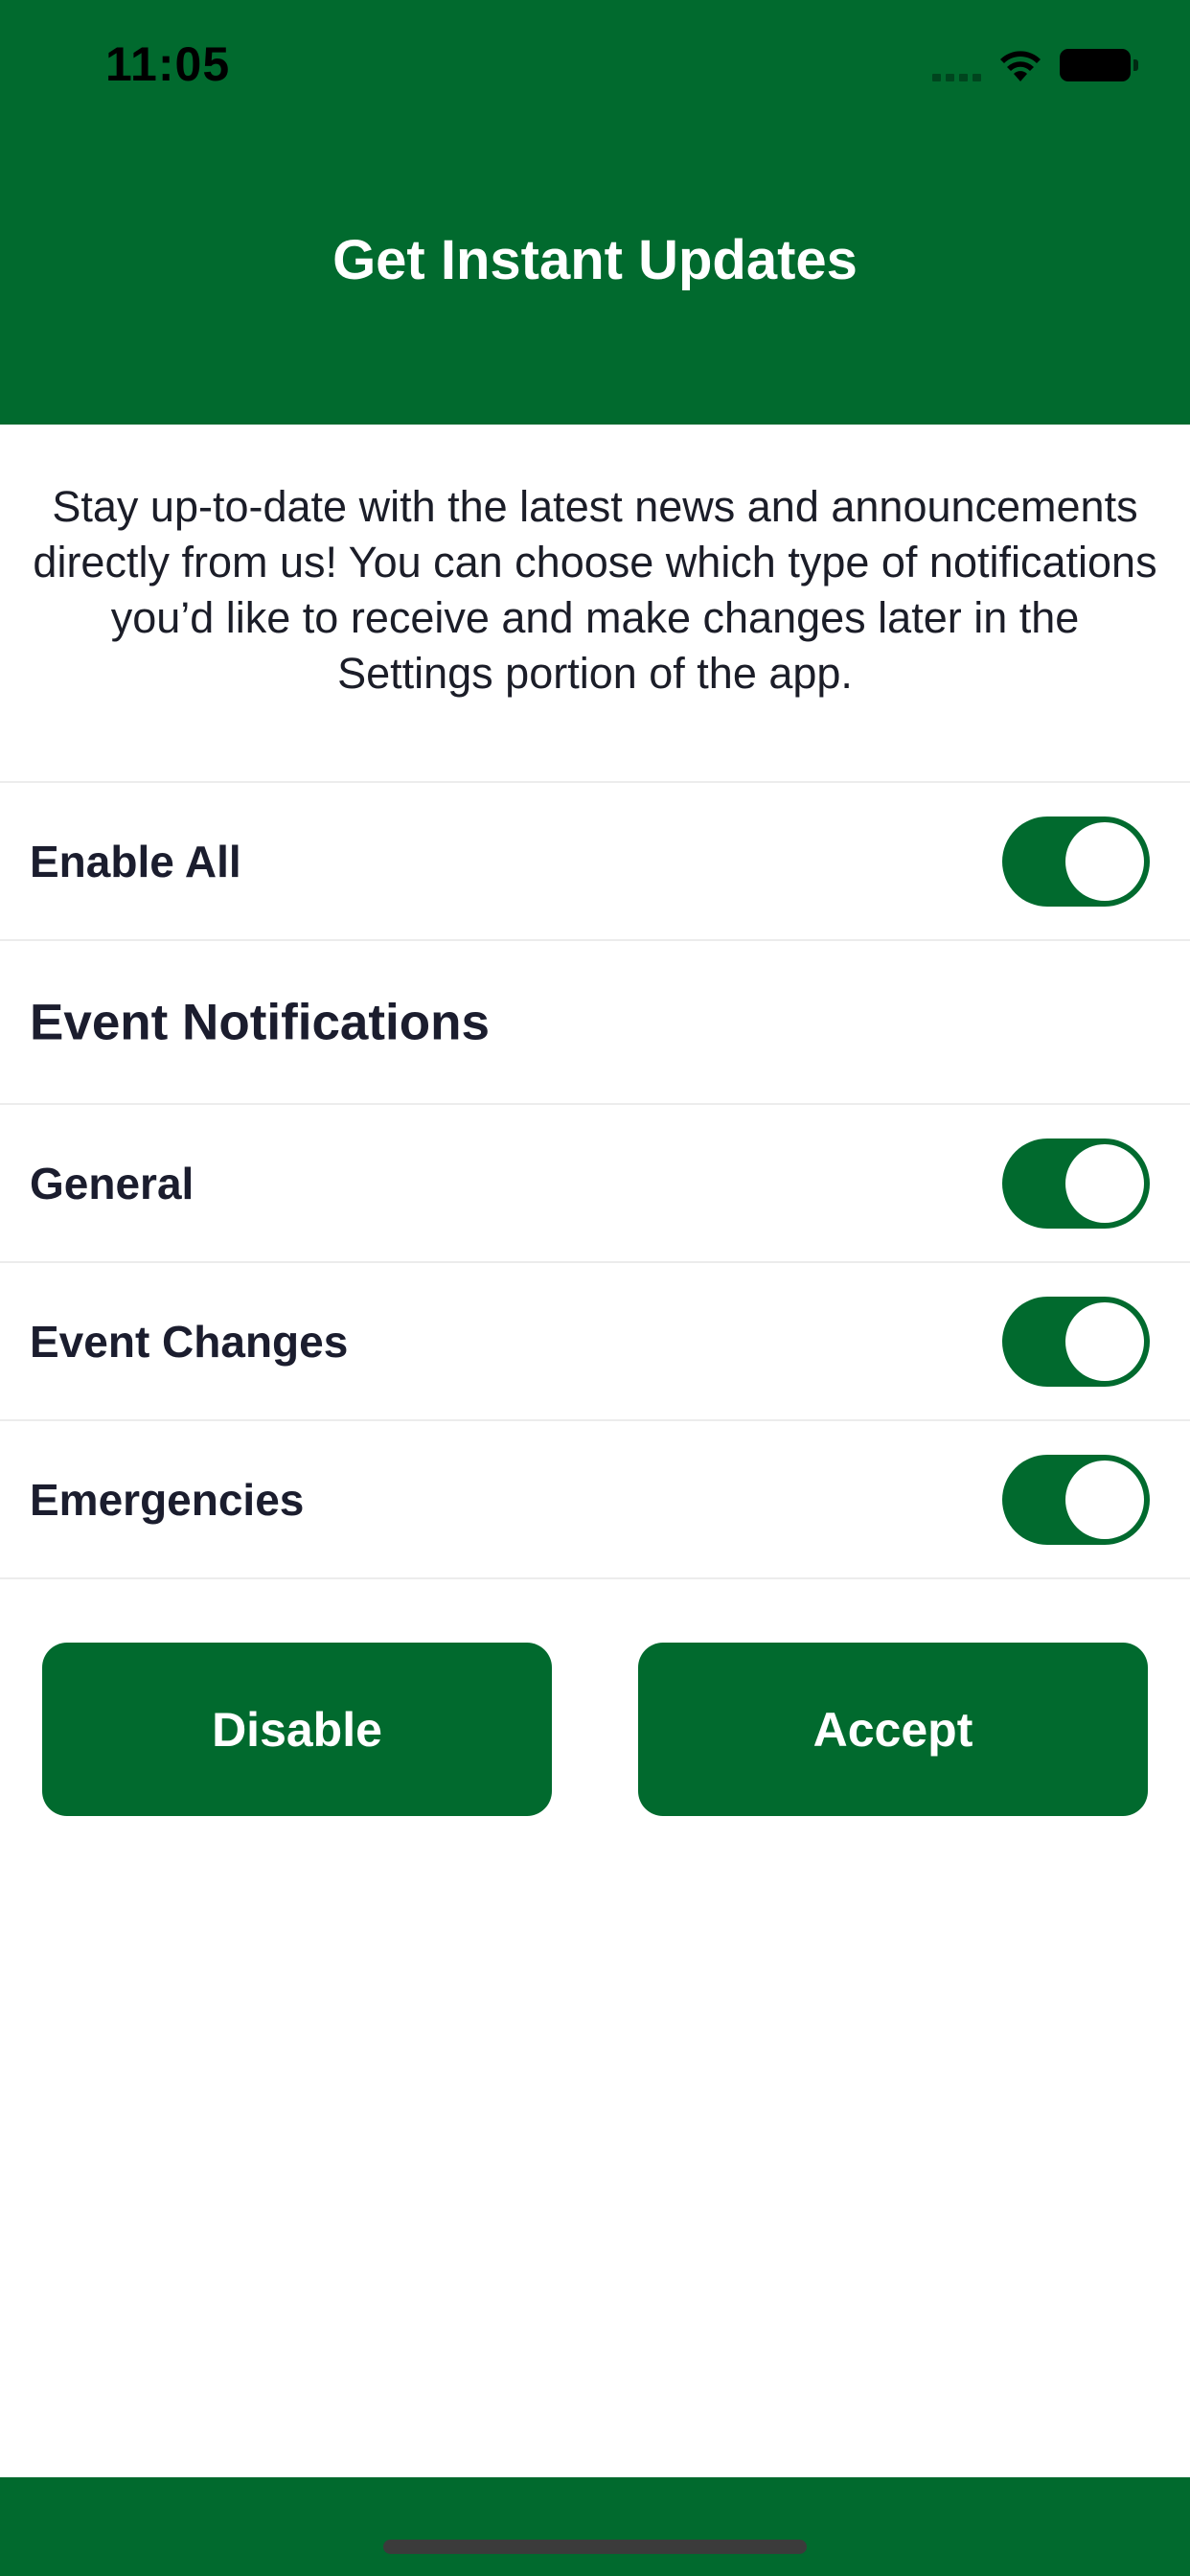  Describe the element at coordinates (595, 1182) in the screenshot. I see `notification-row-general: General` at that location.